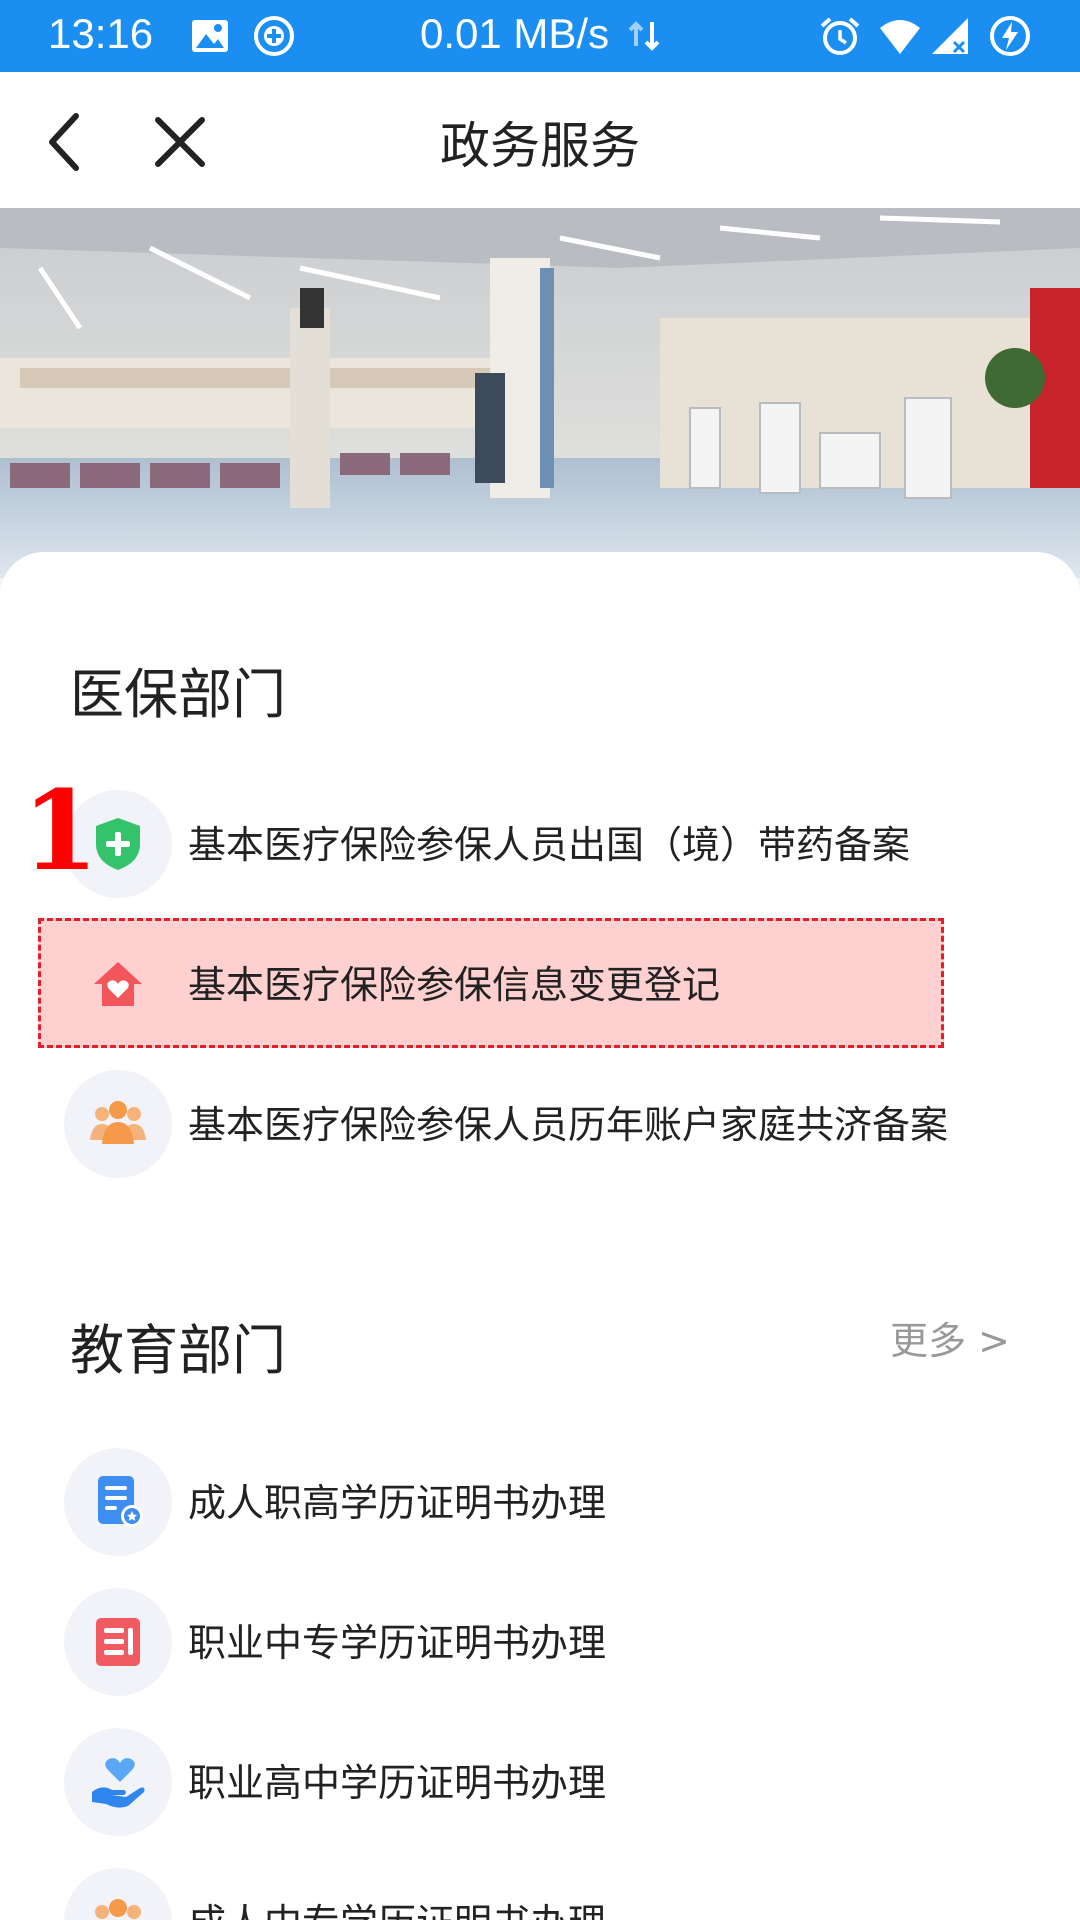 Image resolution: width=1080 pixels, height=1920 pixels. Describe the element at coordinates (549, 845) in the screenshot. I see `service-label: 基本医疗保险参保人员出国（境）带药备案` at that location.